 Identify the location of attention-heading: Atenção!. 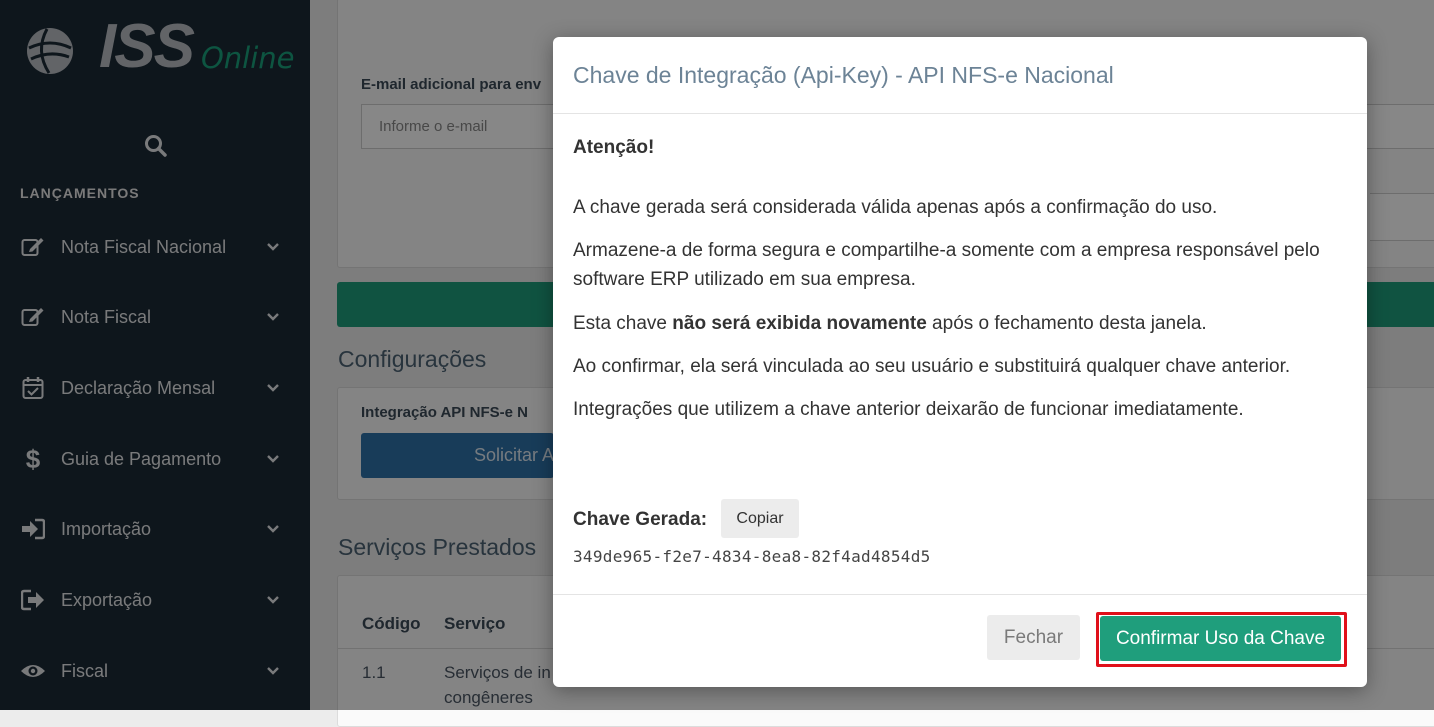
(614, 147).